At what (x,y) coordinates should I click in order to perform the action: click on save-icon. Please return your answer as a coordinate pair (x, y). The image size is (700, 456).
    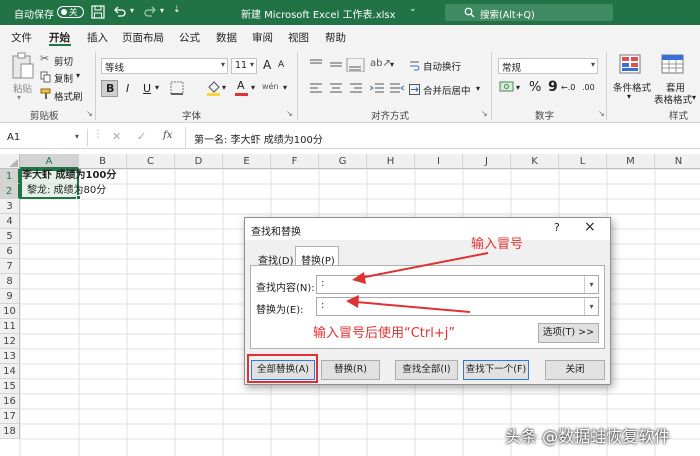
    Looking at the image, I should click on (98, 12).